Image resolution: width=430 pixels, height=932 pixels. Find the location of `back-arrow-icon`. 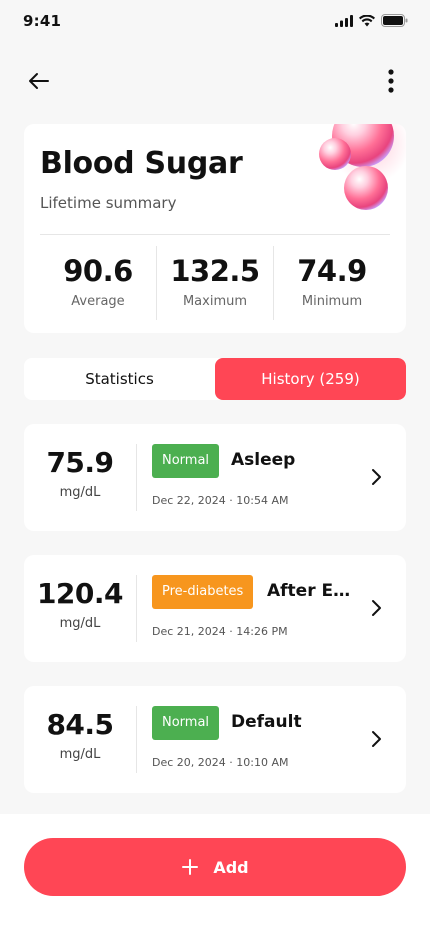

back-arrow-icon is located at coordinates (39, 81).